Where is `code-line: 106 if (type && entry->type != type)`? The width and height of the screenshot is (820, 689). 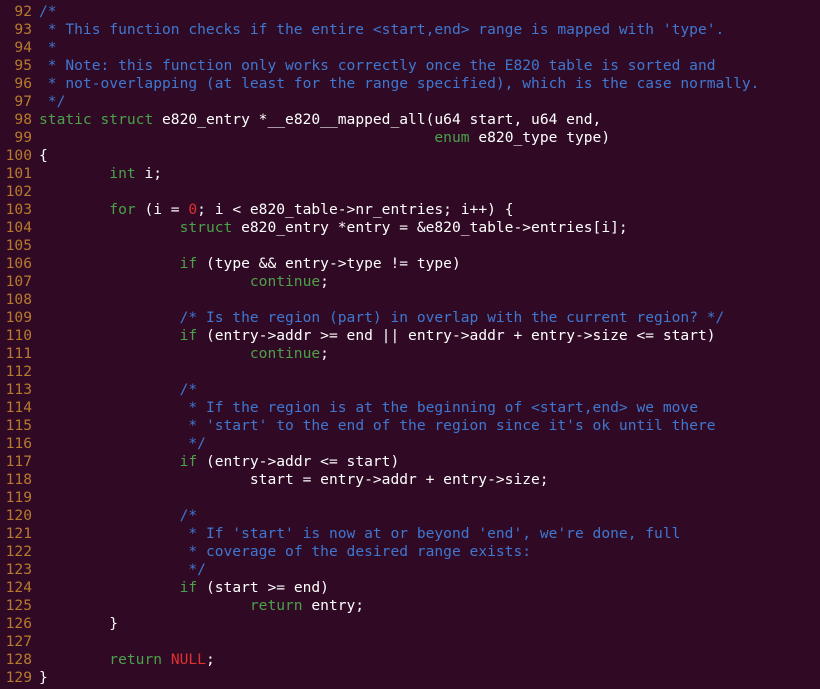
code-line: 106 if (type && entry->type != type) is located at coordinates (410, 264).